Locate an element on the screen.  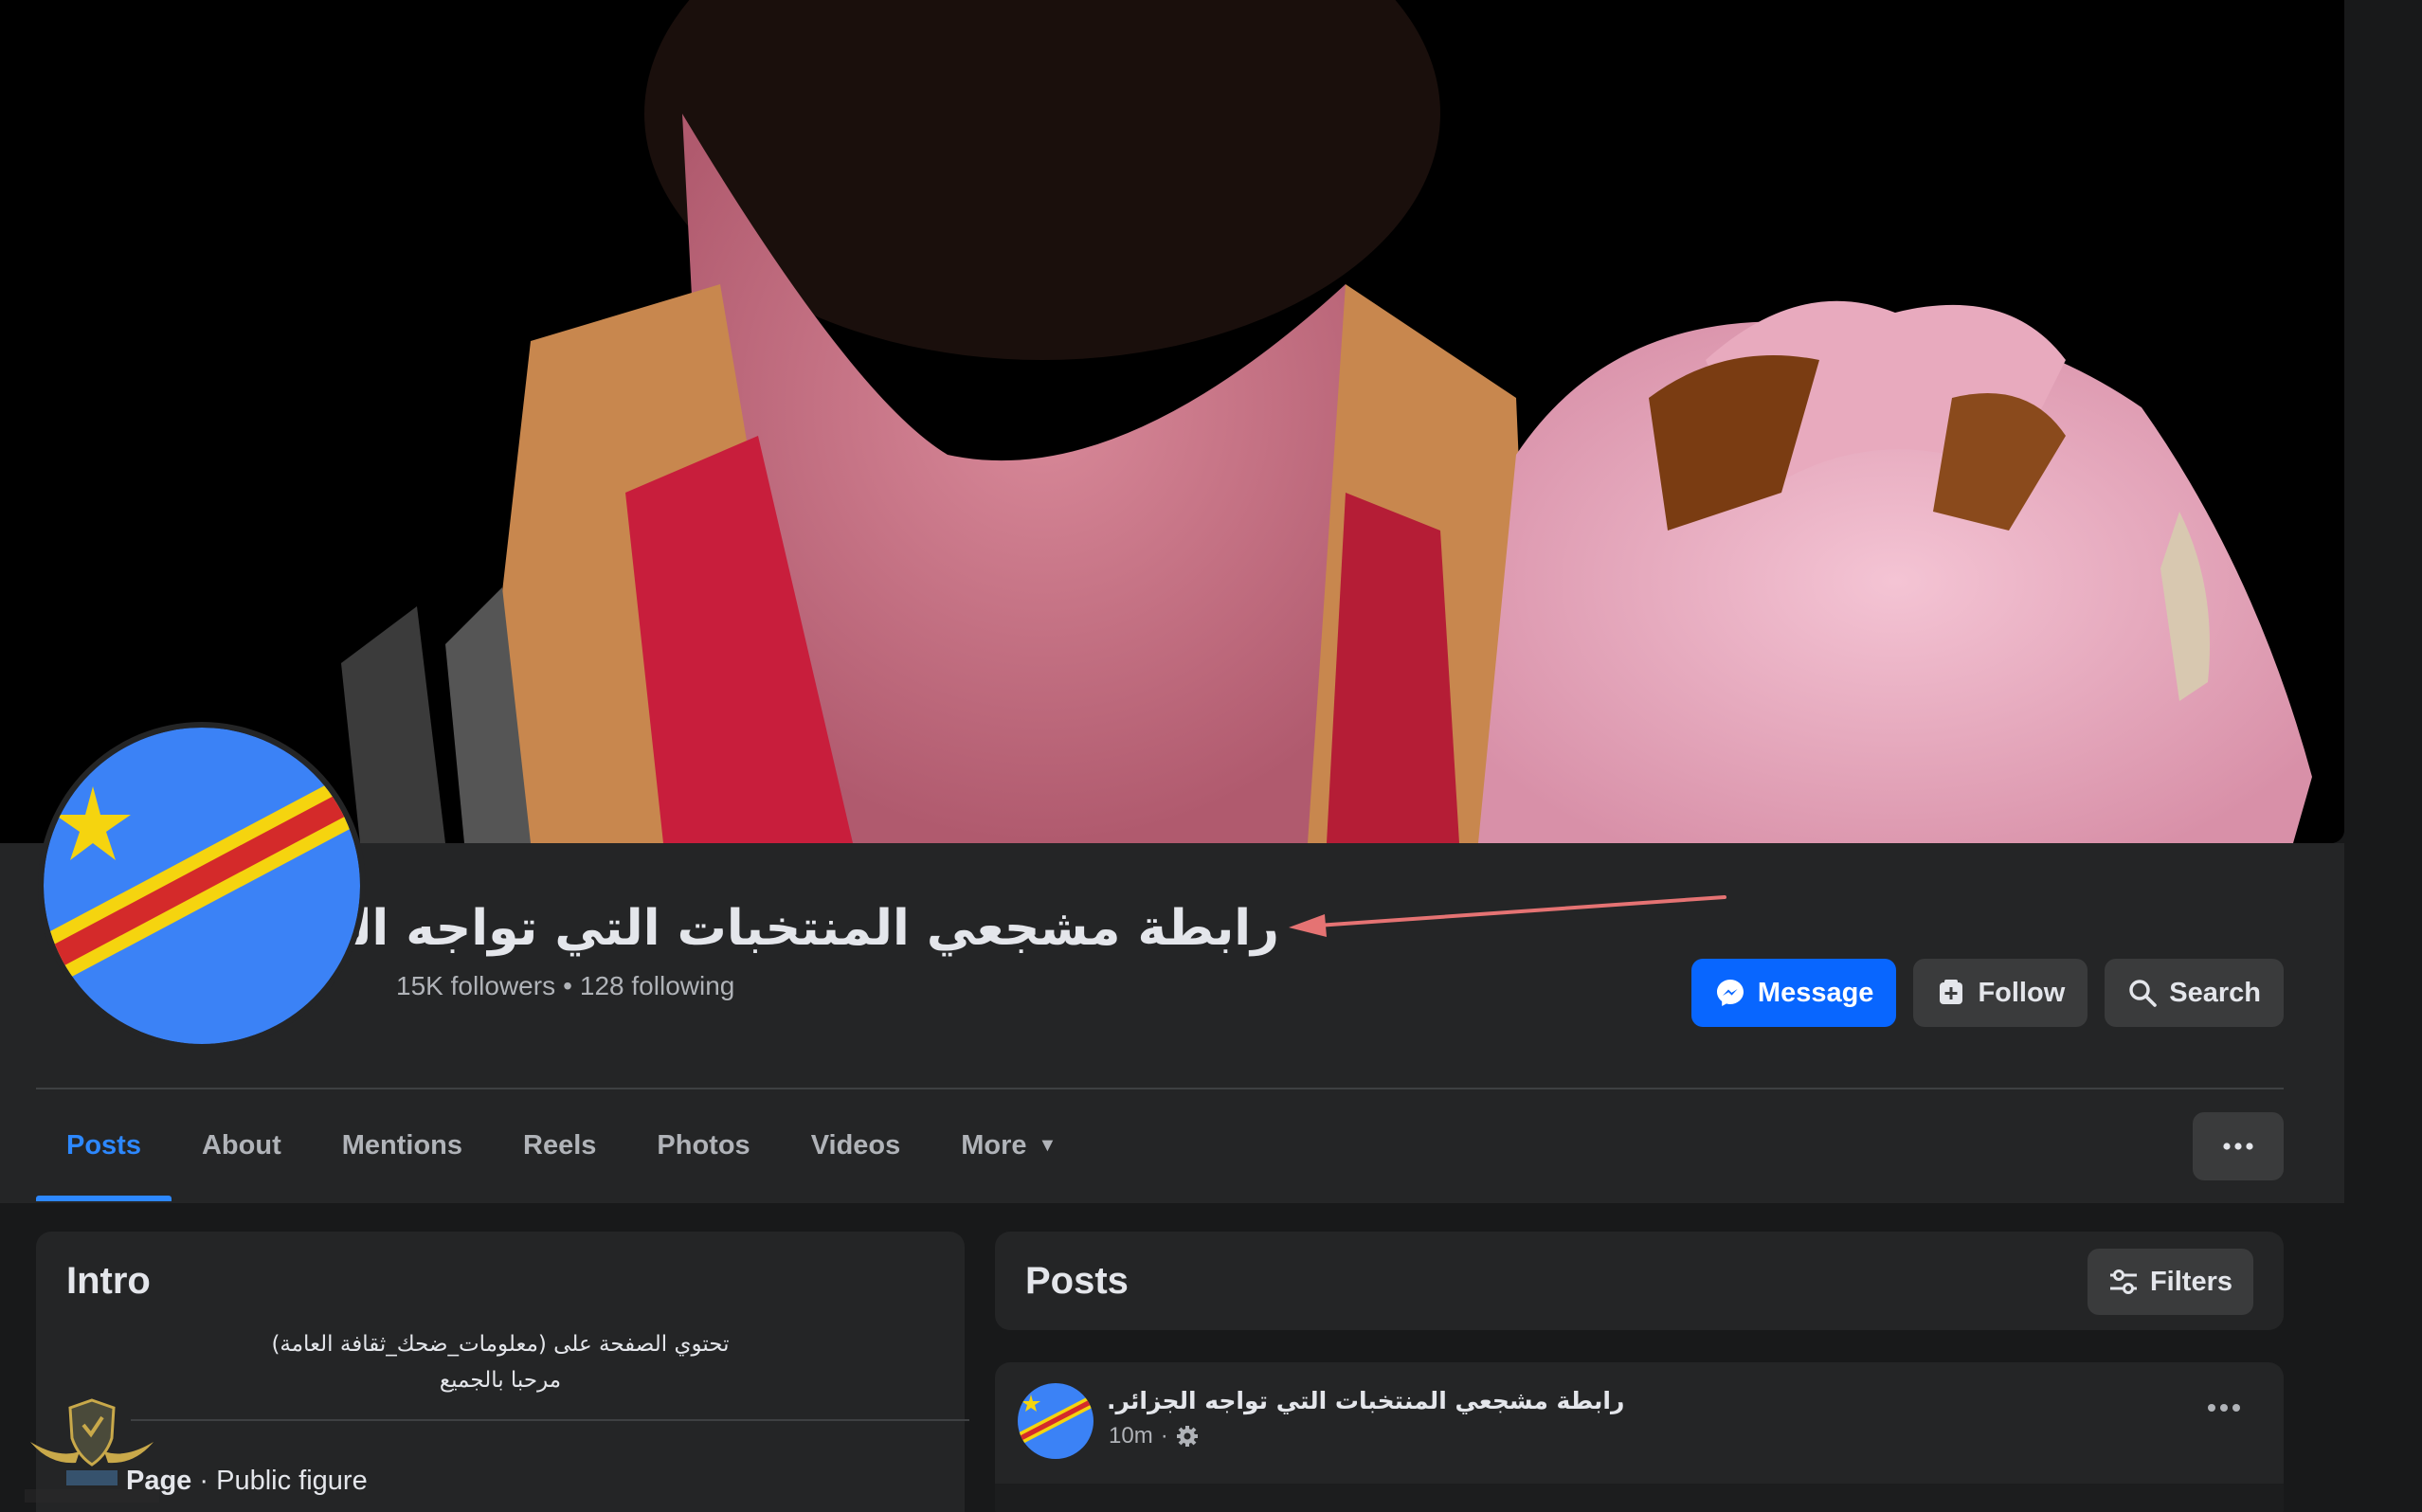
followers-count: 15K followers is located at coordinates (475, 985).